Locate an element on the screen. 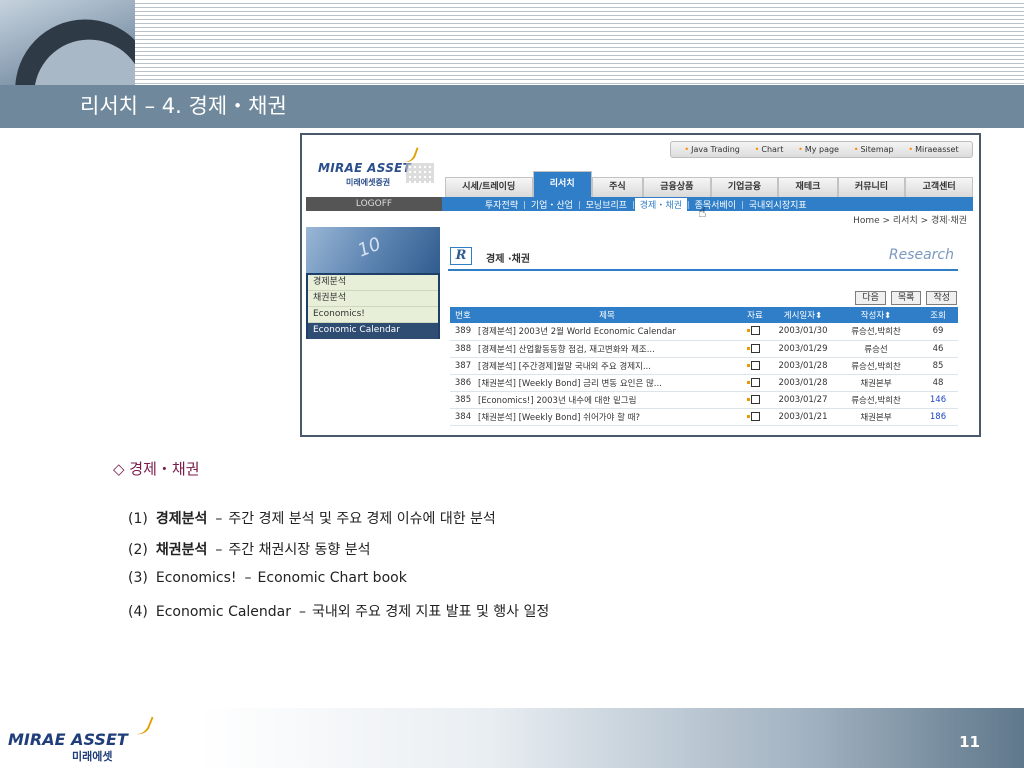 This screenshot has height=768, width=1024. next-button: 다음 is located at coordinates (870, 298).